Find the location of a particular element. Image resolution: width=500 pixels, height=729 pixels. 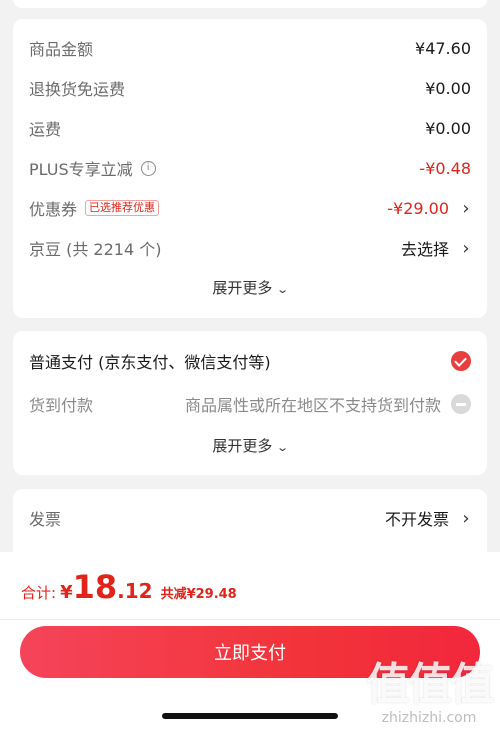

coupon-label: 优惠券 is located at coordinates (53, 209).